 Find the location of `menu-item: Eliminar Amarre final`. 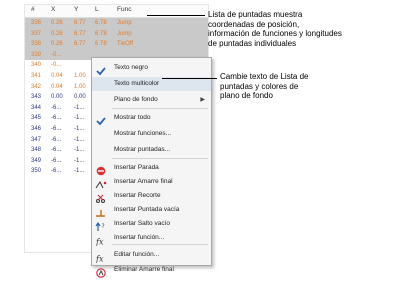

menu-item: Eliminar Amarre final is located at coordinates (151, 270).